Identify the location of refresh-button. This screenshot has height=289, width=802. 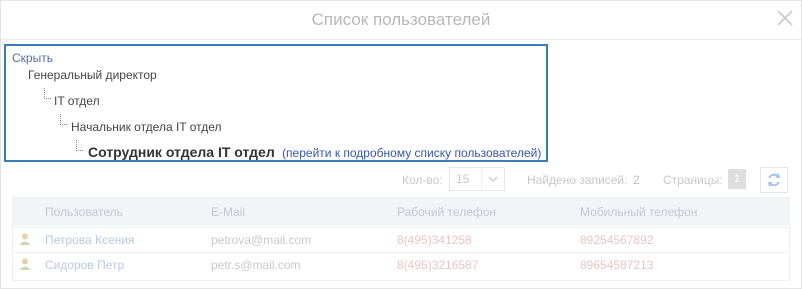
(774, 180).